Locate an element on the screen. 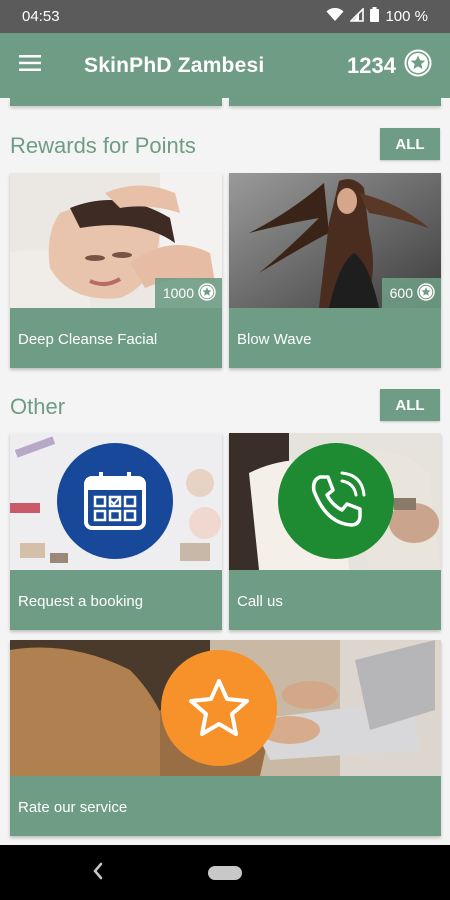 The height and width of the screenshot is (900, 450). partial-card-left is located at coordinates (116, 102).